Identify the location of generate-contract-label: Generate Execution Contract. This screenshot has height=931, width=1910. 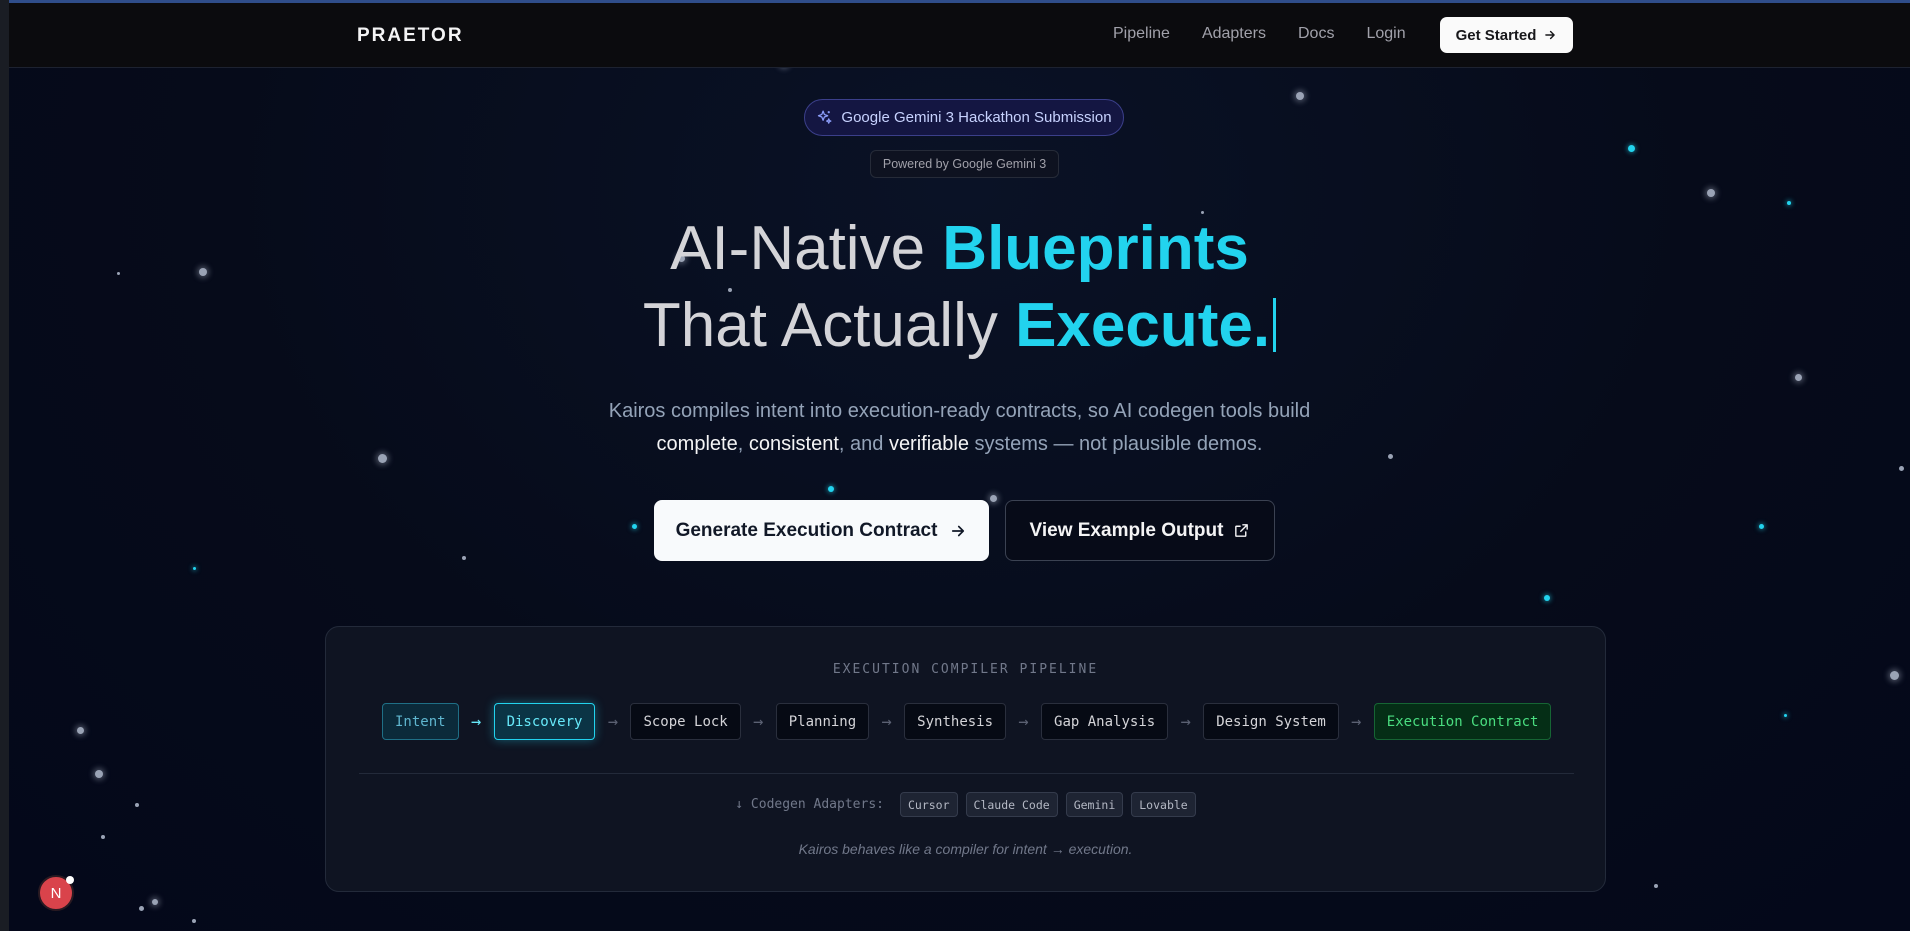
(806, 530).